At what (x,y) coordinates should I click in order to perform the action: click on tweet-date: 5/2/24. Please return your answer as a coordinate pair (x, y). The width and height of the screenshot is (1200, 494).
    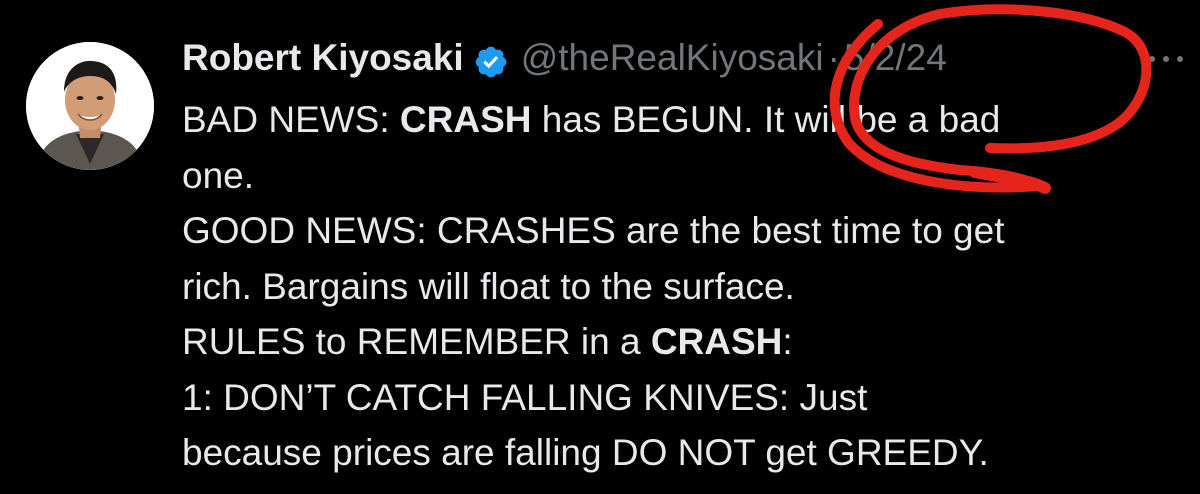
    Looking at the image, I should click on (895, 58).